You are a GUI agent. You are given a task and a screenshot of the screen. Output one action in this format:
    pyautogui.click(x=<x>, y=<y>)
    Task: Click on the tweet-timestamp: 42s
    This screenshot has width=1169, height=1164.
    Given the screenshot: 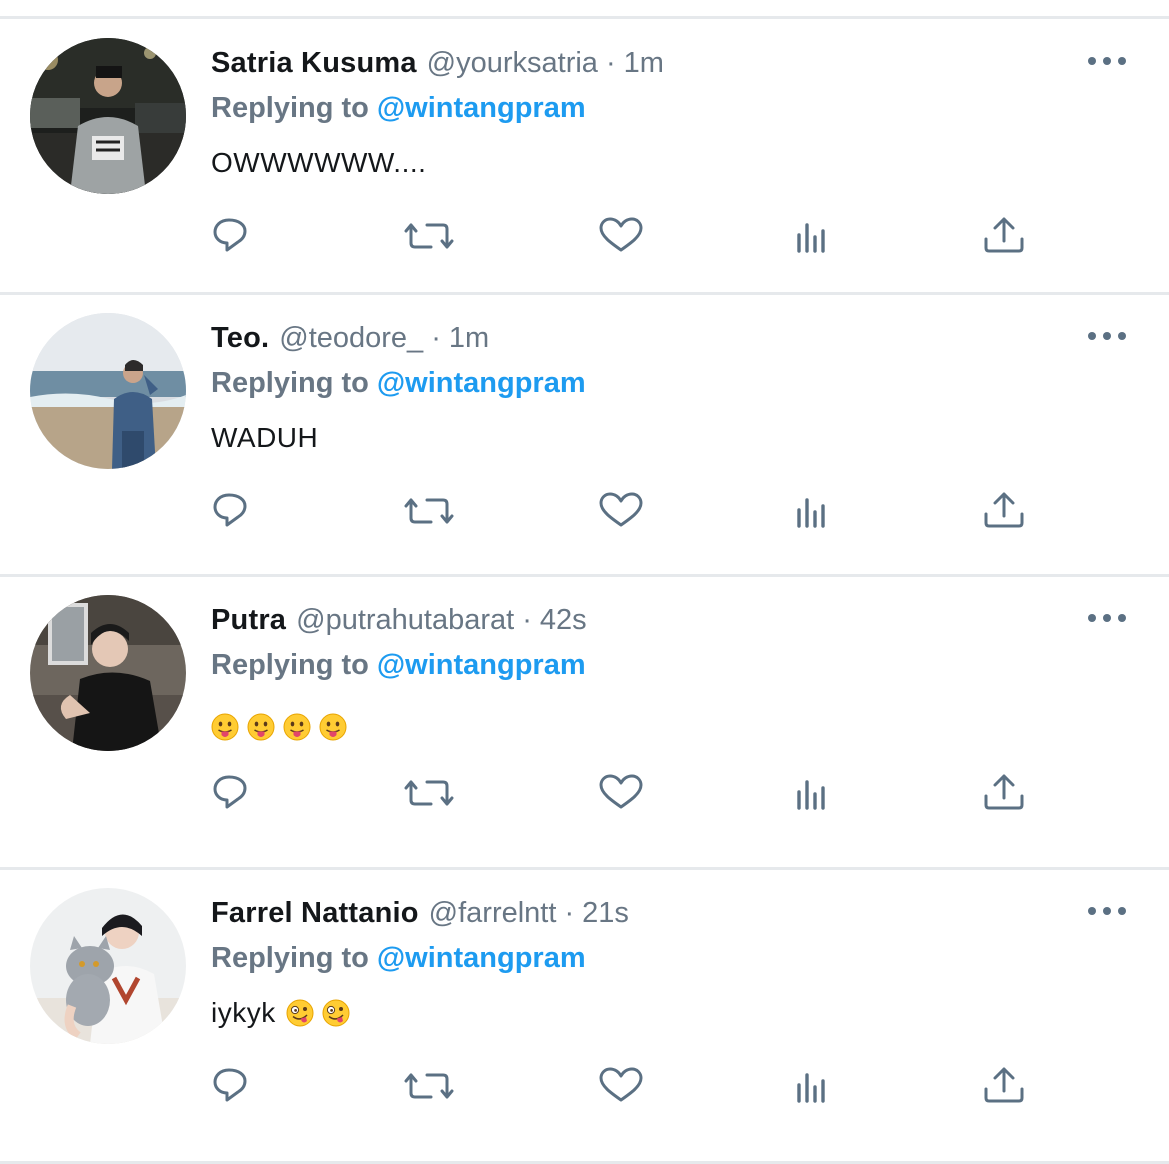 What is the action you would take?
    pyautogui.click(x=563, y=620)
    